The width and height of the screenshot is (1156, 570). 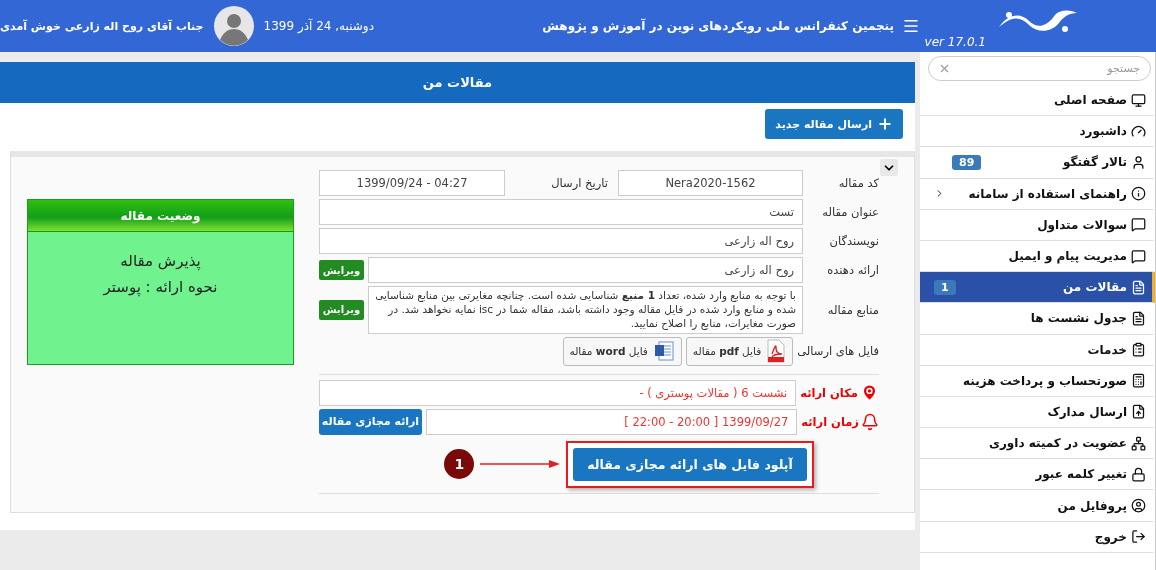 What do you see at coordinates (459, 464) in the screenshot?
I see `step-number: 1` at bounding box center [459, 464].